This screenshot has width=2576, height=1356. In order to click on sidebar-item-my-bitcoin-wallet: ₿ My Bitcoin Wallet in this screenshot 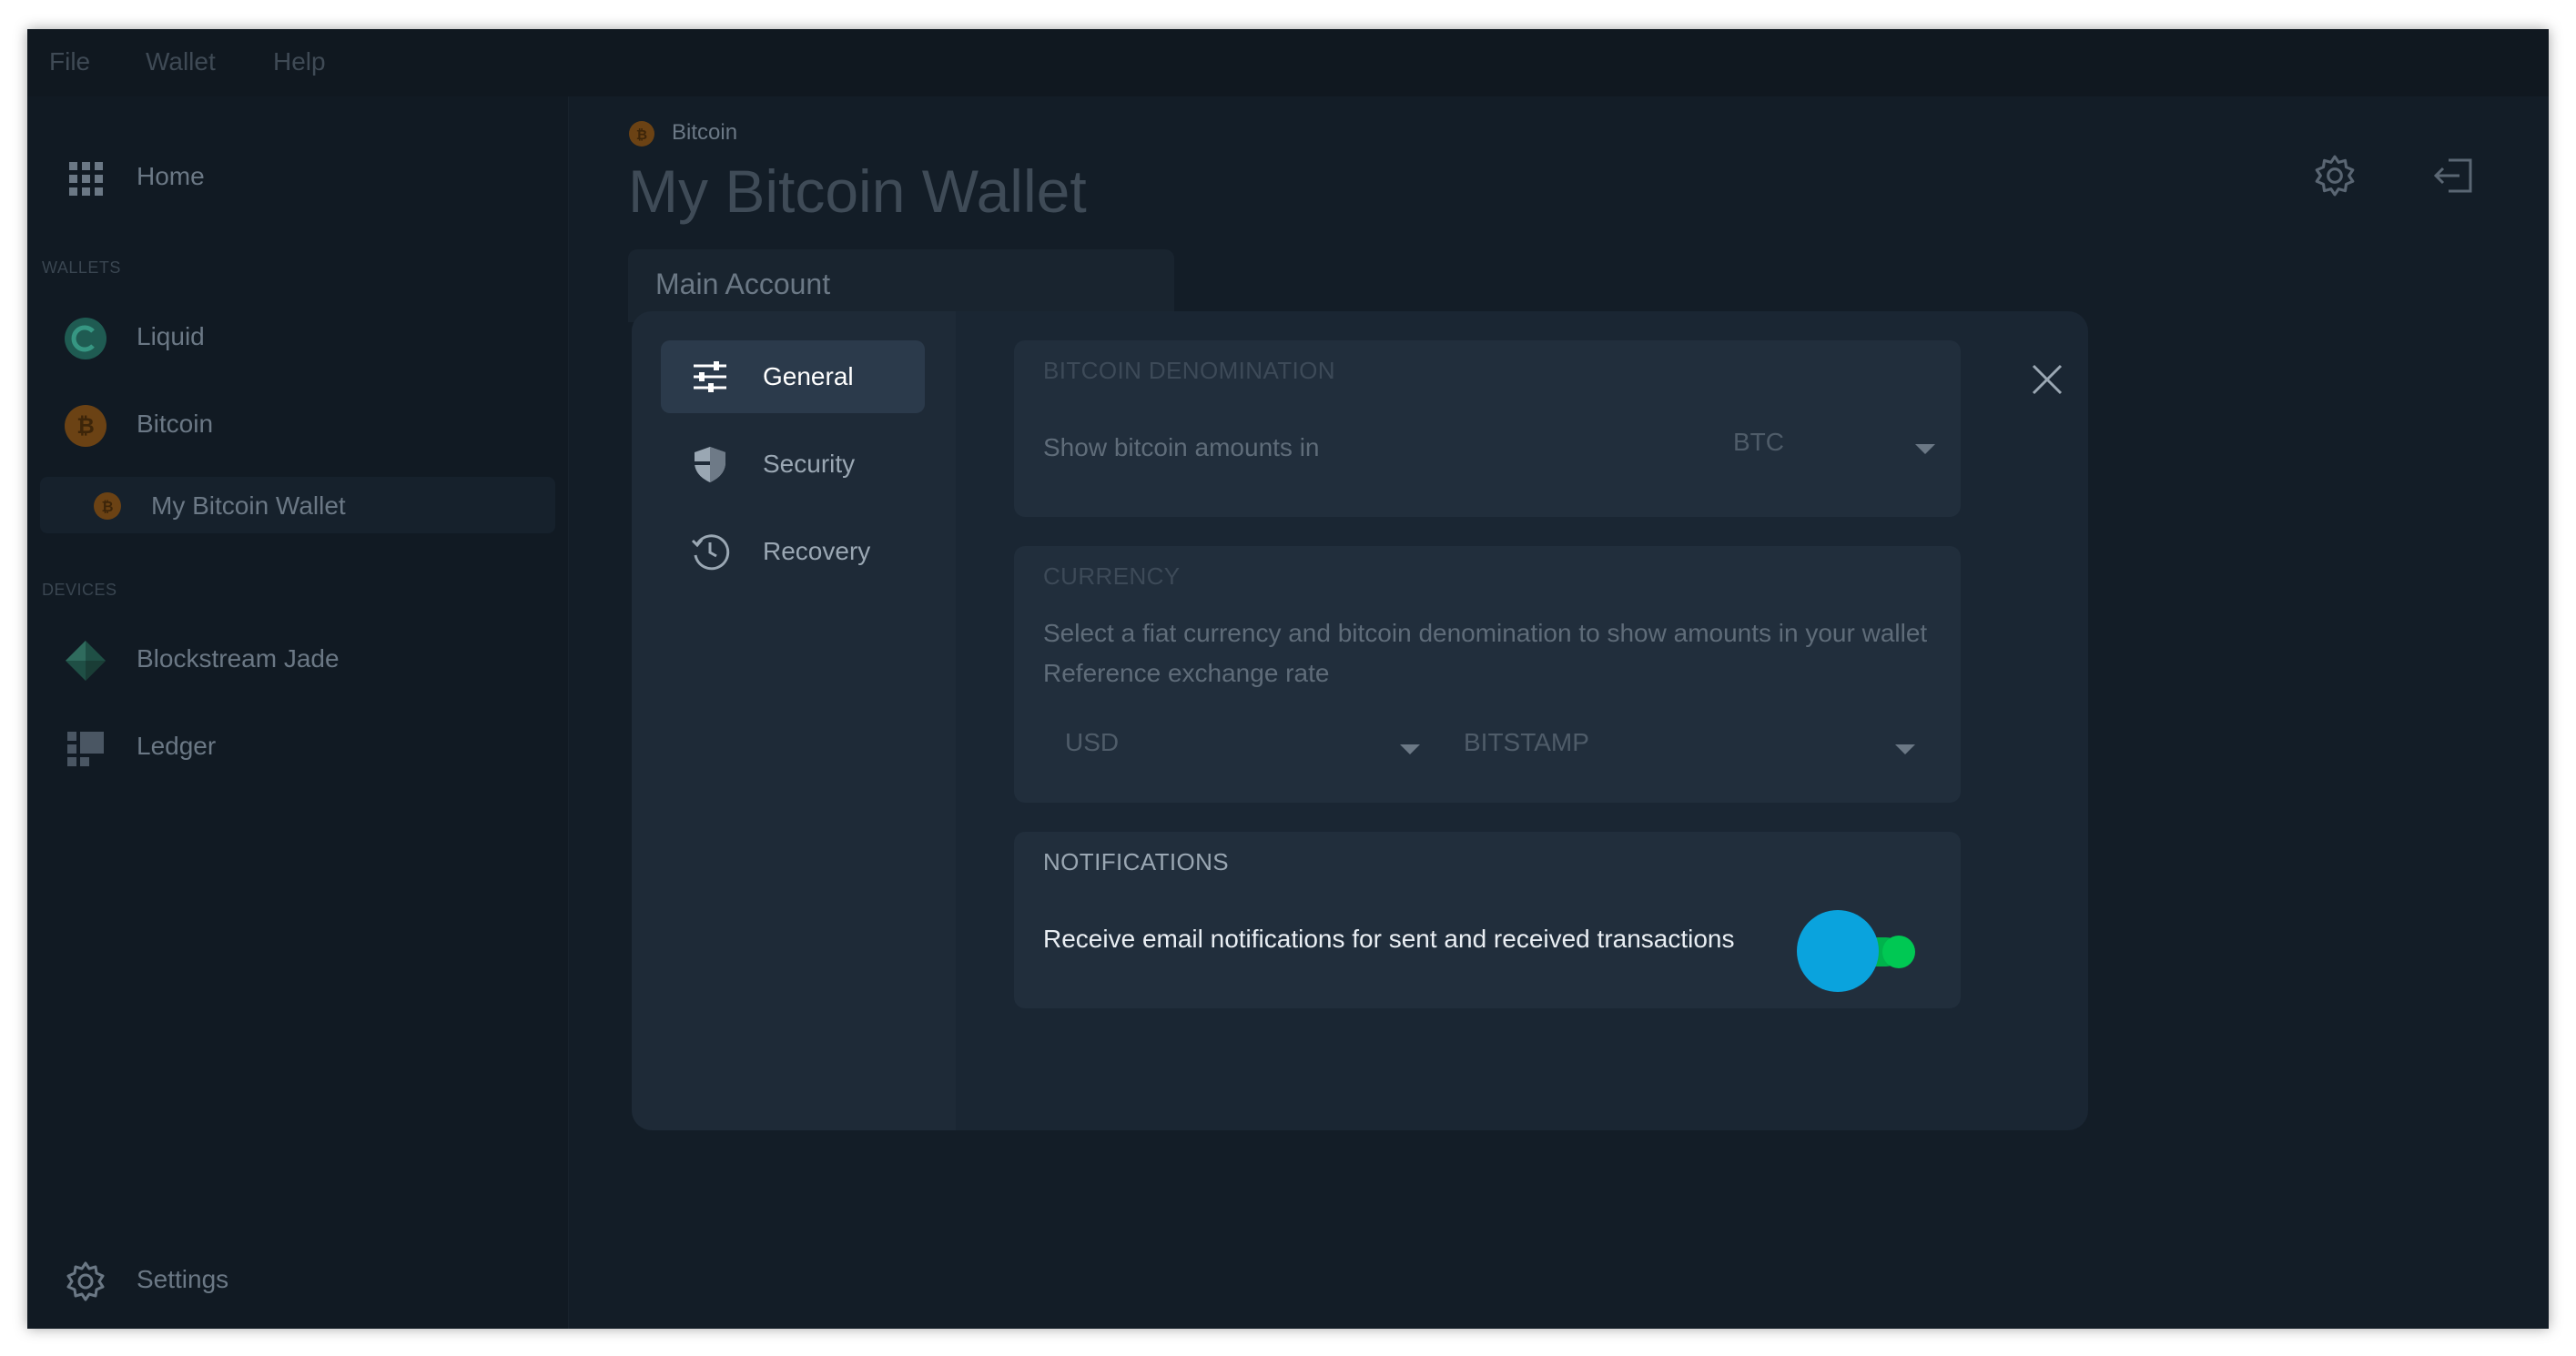, I will do `click(297, 505)`.